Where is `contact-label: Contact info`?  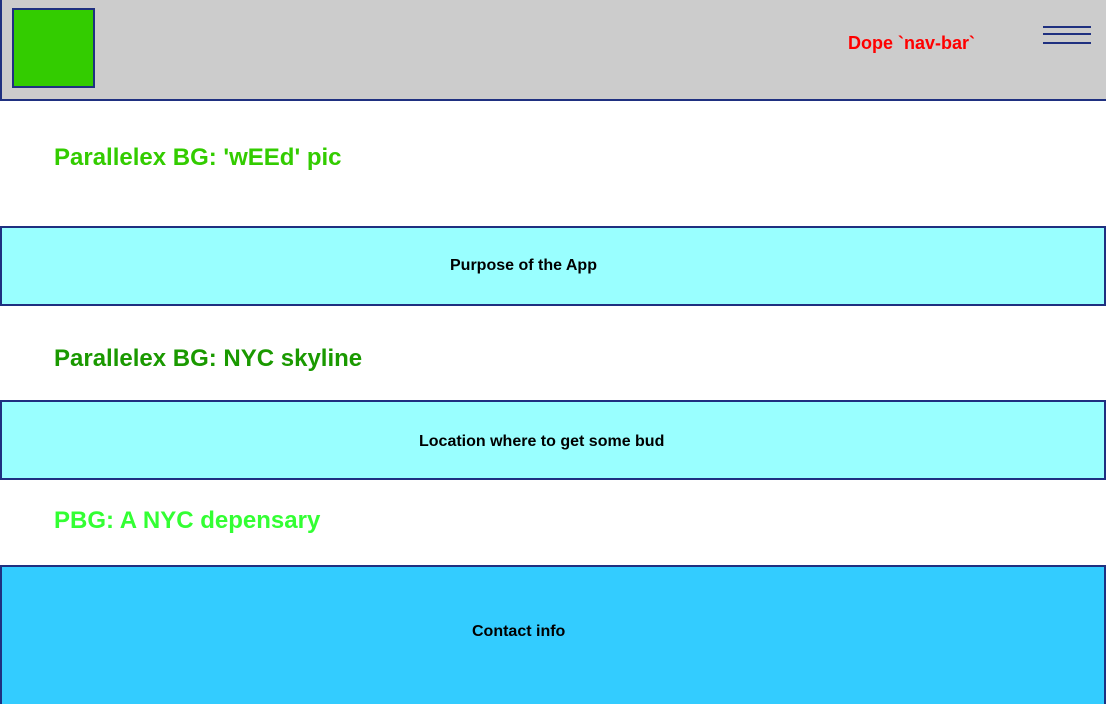 contact-label: Contact info is located at coordinates (519, 631).